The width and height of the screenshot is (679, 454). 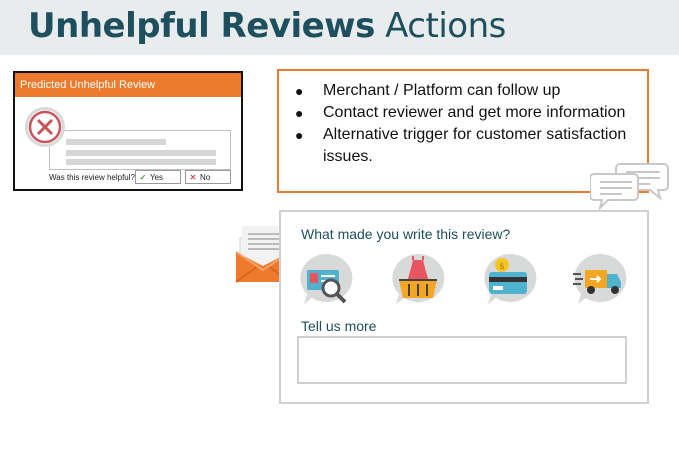 I want to click on review-text-box, so click(x=140, y=150).